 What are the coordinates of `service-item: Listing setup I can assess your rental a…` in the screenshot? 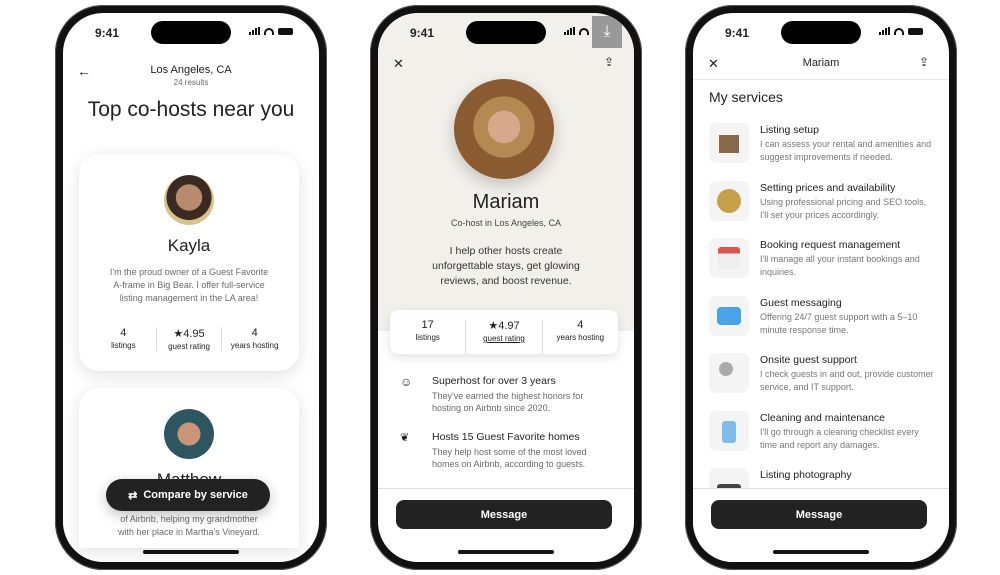 It's located at (824, 144).